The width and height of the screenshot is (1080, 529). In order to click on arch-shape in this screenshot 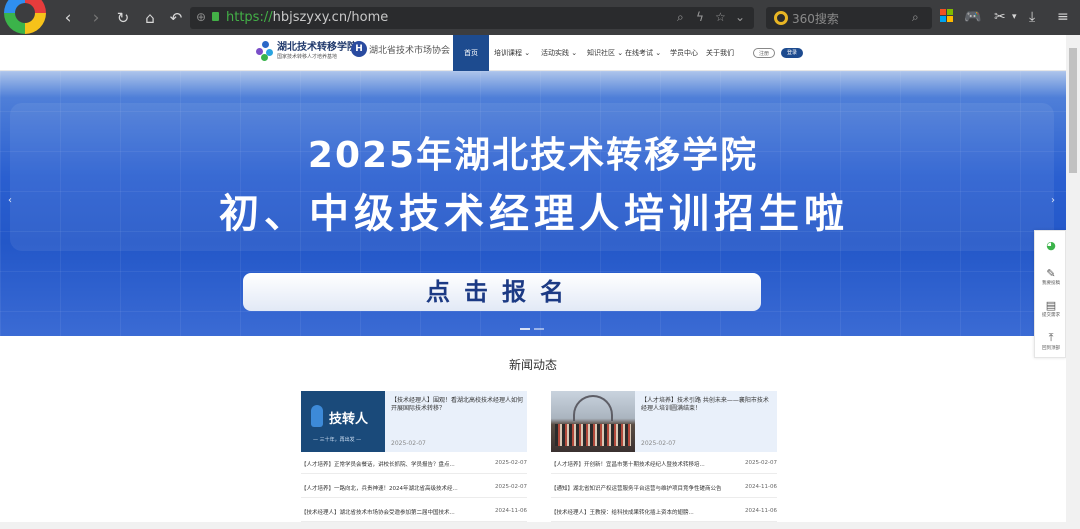, I will do `click(593, 408)`.